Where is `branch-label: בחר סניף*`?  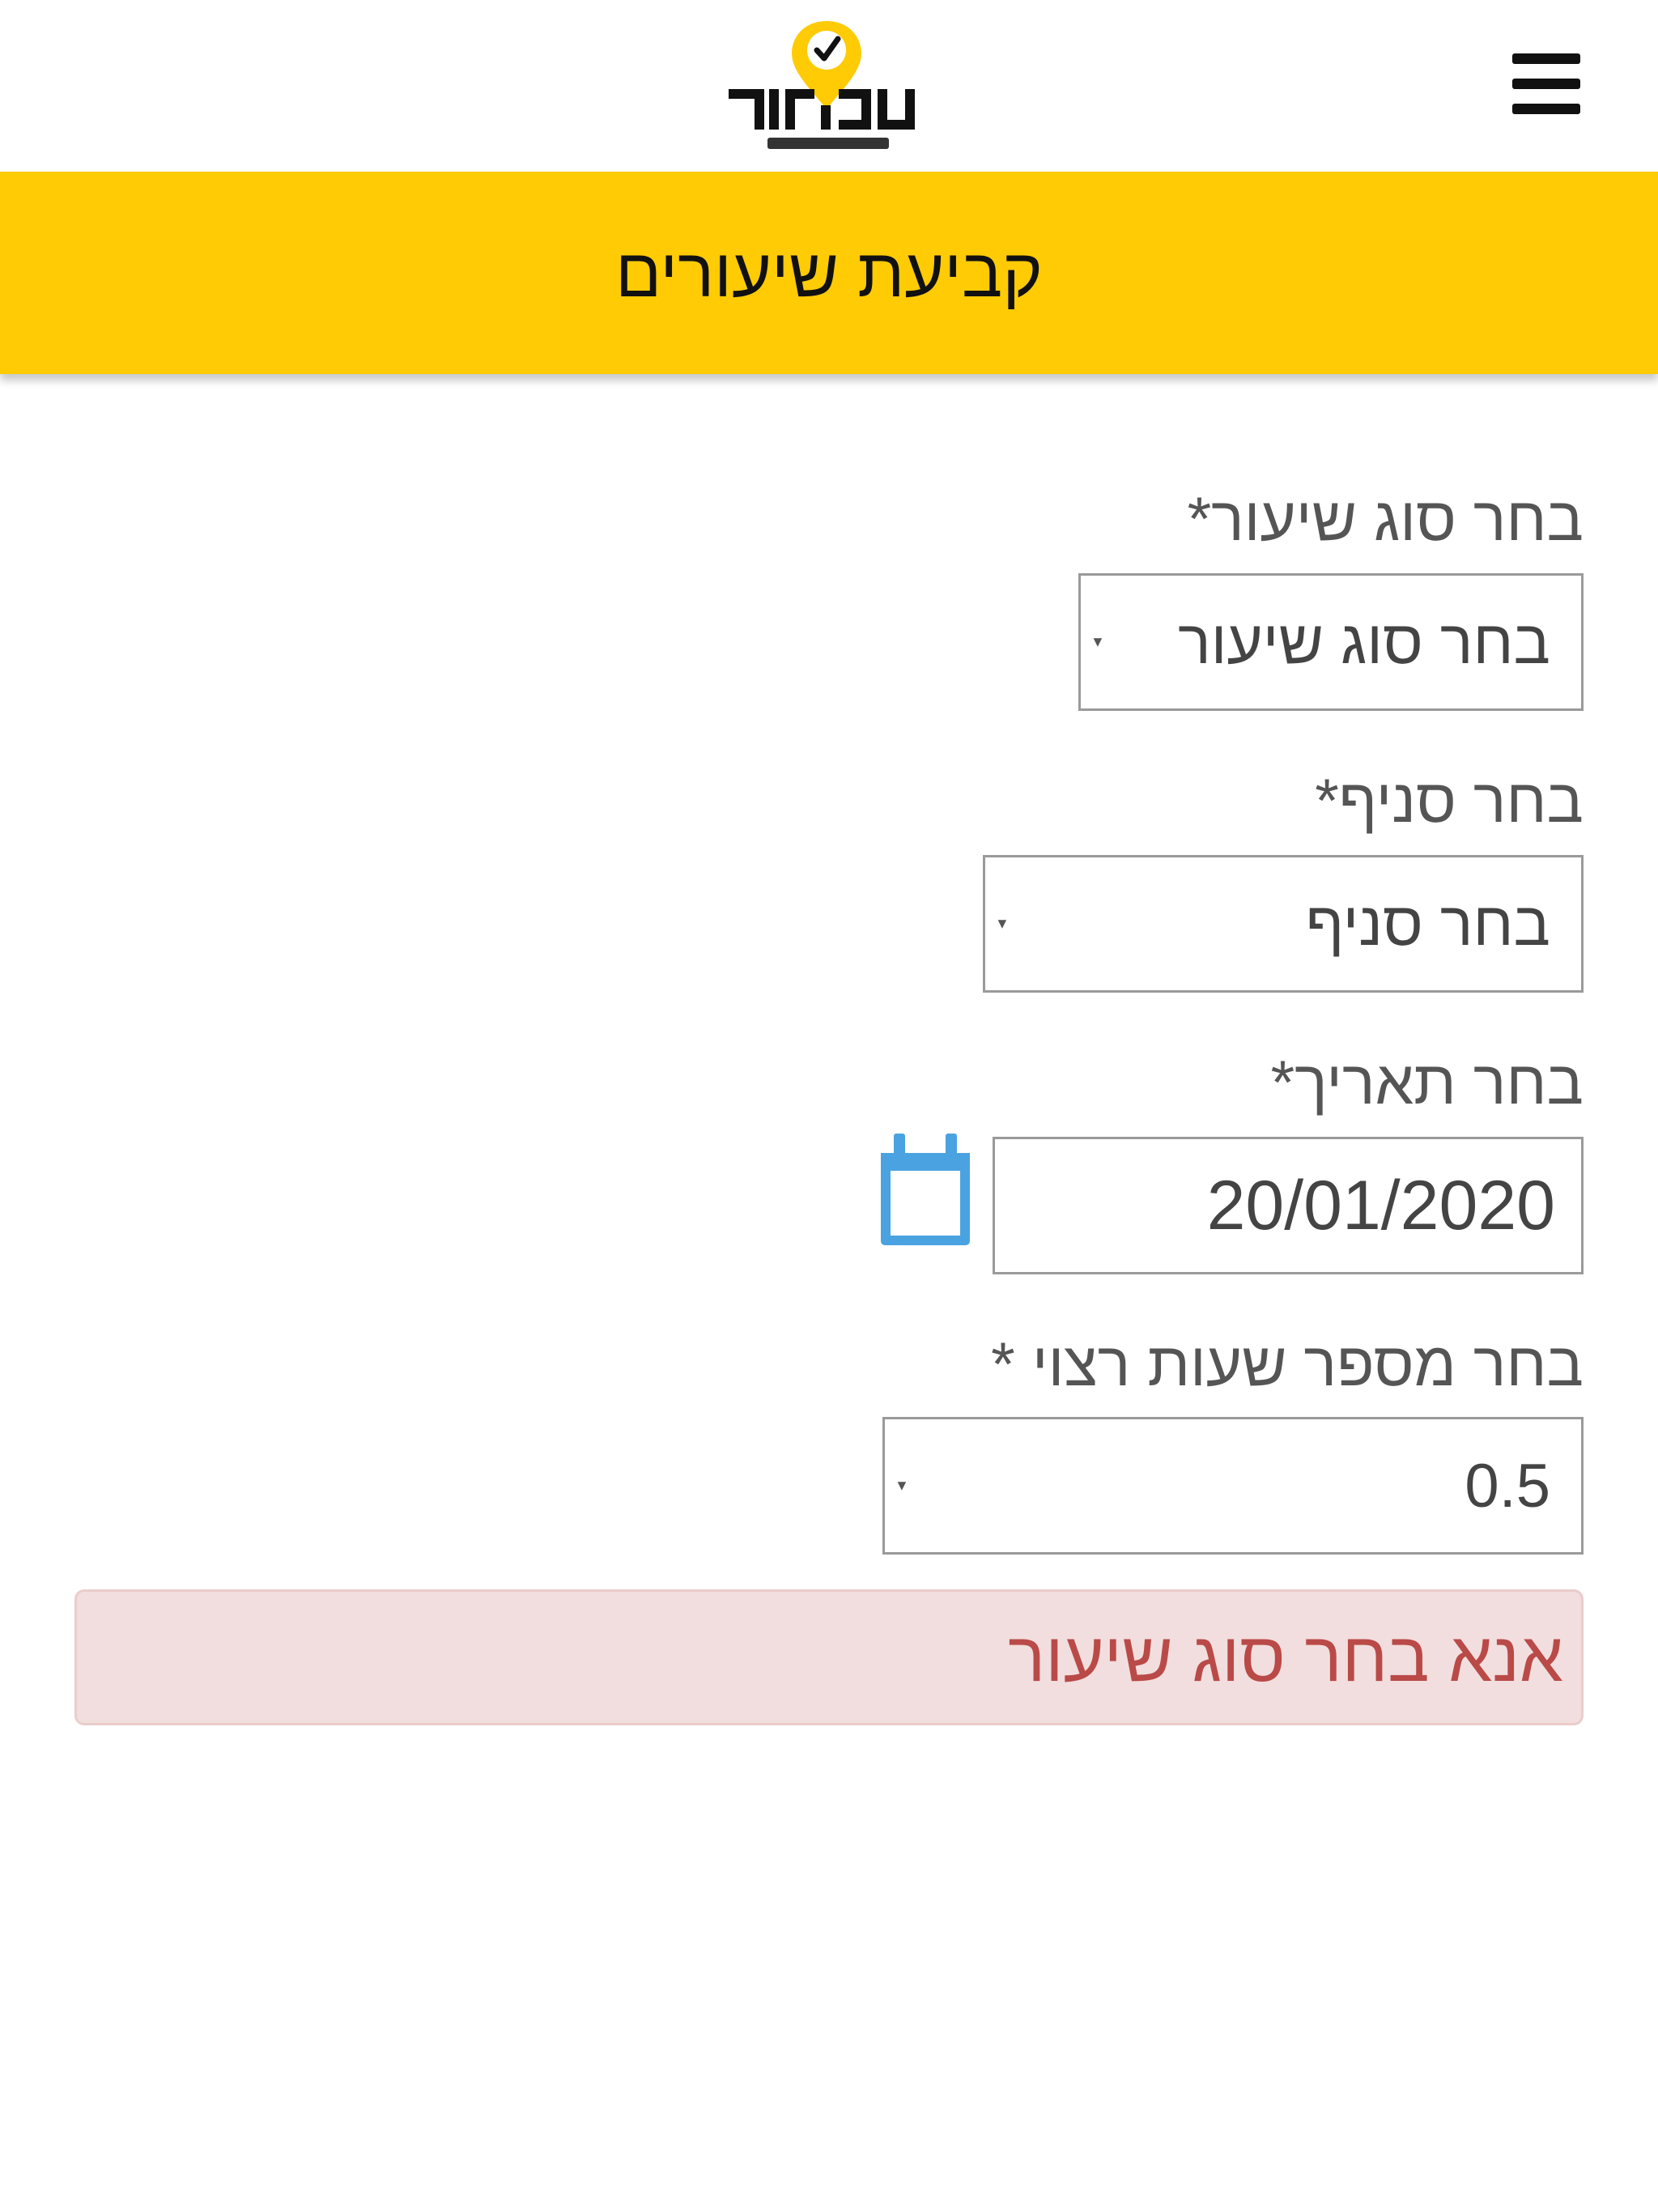 branch-label: בחר סניף* is located at coordinates (1449, 802).